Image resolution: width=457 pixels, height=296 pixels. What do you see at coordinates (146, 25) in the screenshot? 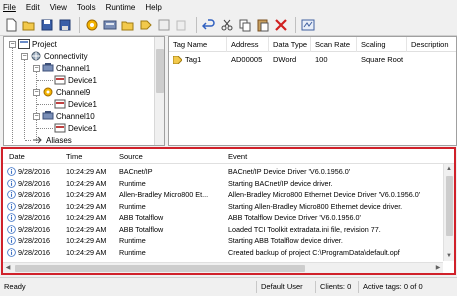
I see `new-tag-icon` at bounding box center [146, 25].